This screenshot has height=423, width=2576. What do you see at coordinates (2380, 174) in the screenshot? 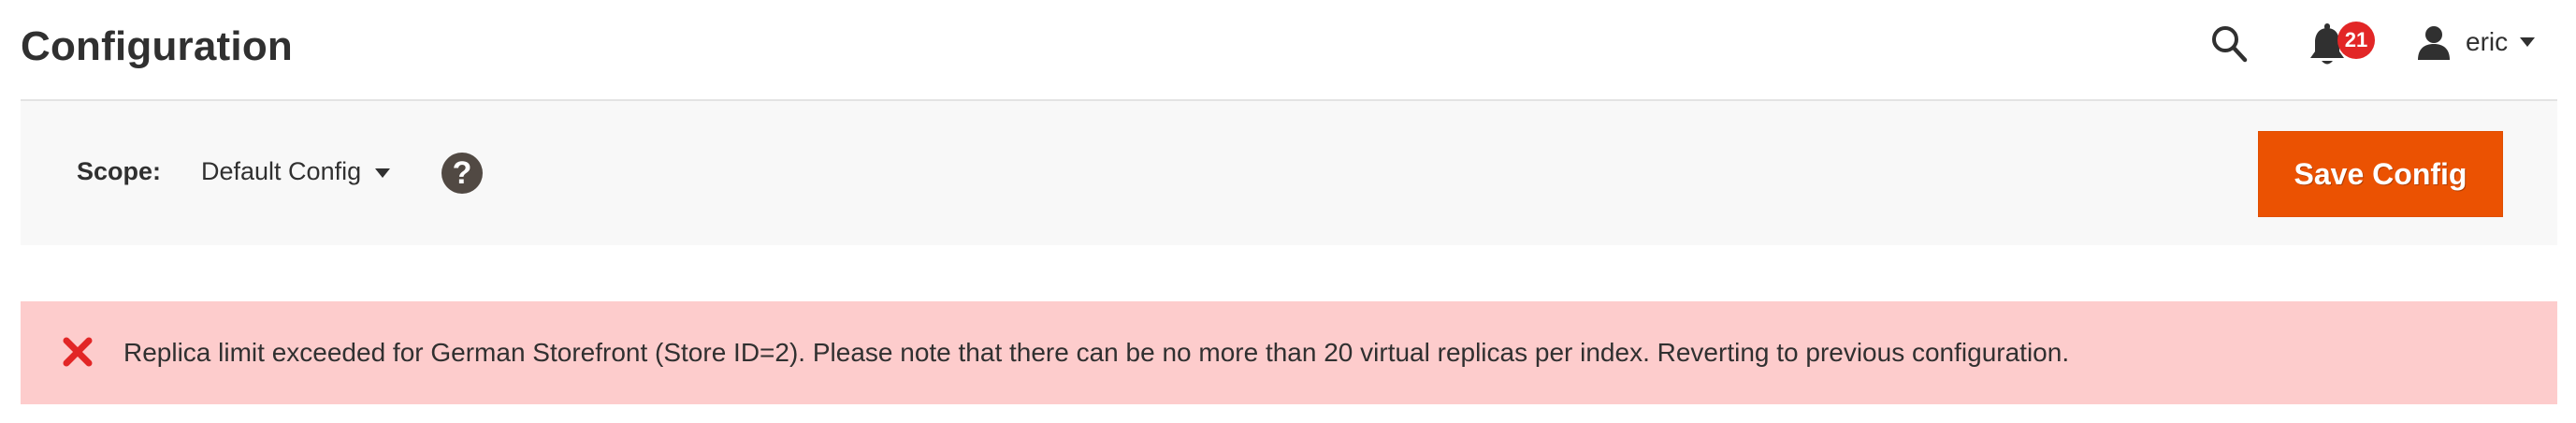
I see `save-config-button: Save Config` at bounding box center [2380, 174].